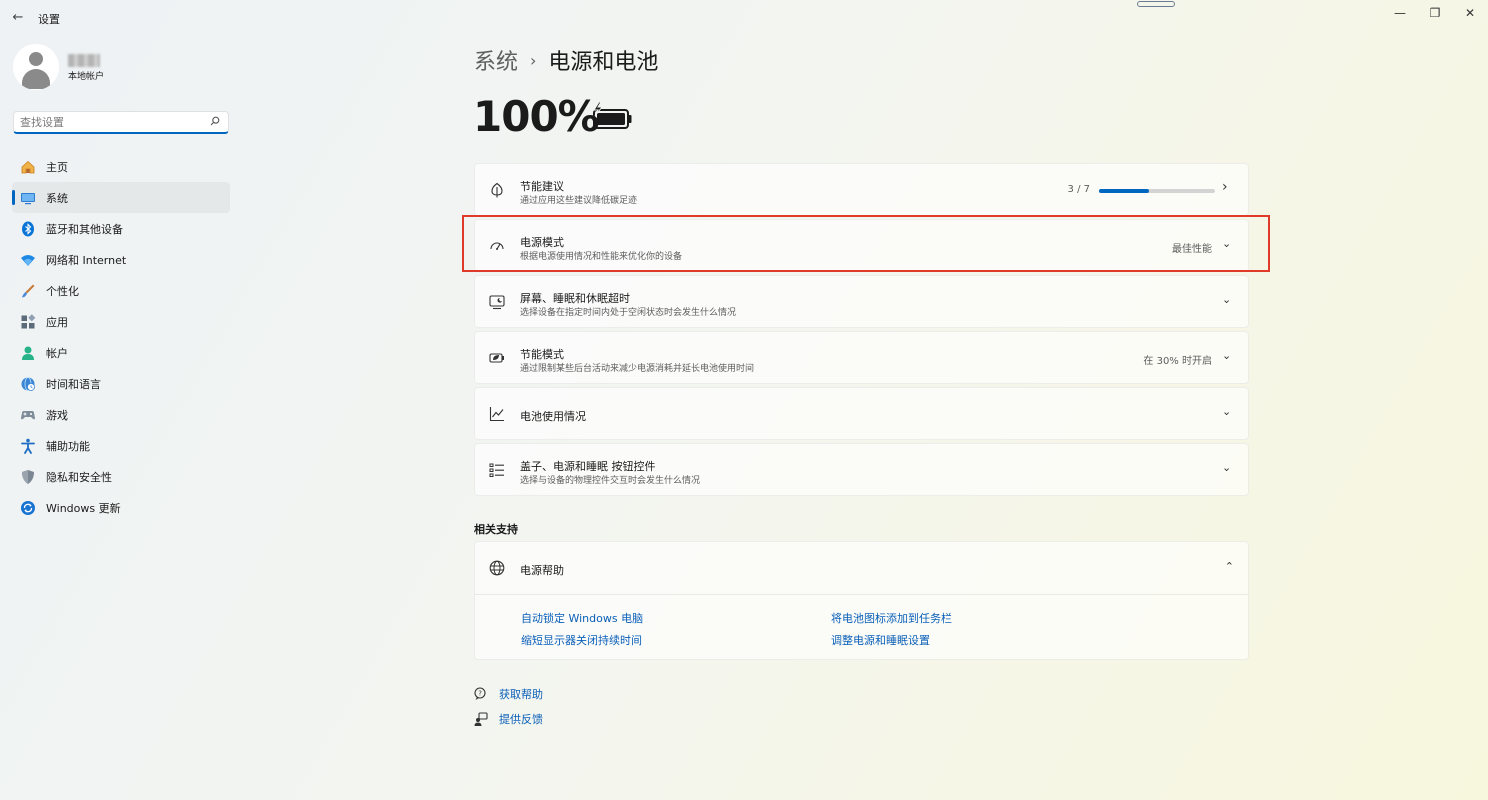 The height and width of the screenshot is (800, 1488). What do you see at coordinates (121, 383) in the screenshot?
I see `sidebar-item-time-language: 时间和语言` at bounding box center [121, 383].